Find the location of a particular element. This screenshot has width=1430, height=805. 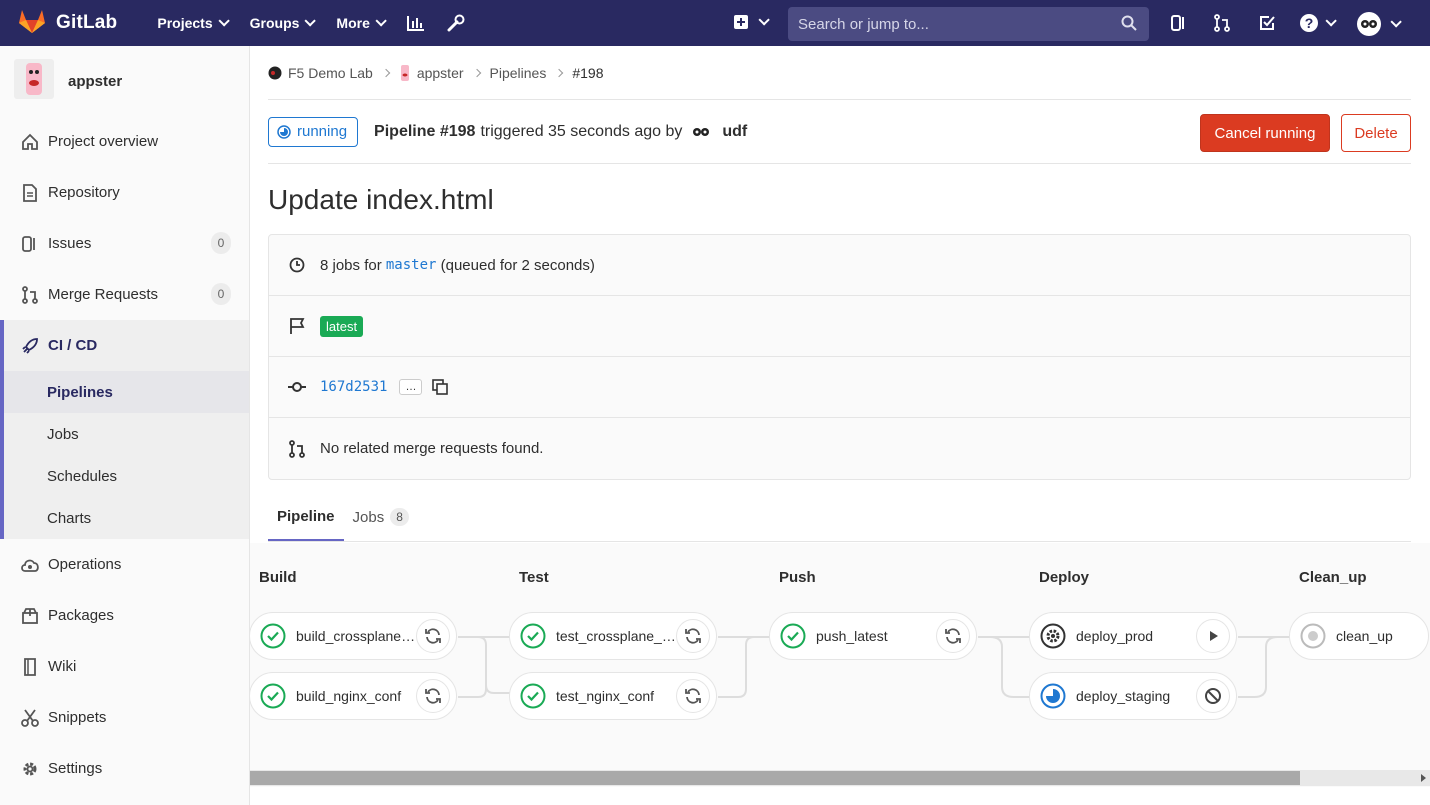

top-navbar: GitLab Projects Groups More ? is located at coordinates (715, 23).